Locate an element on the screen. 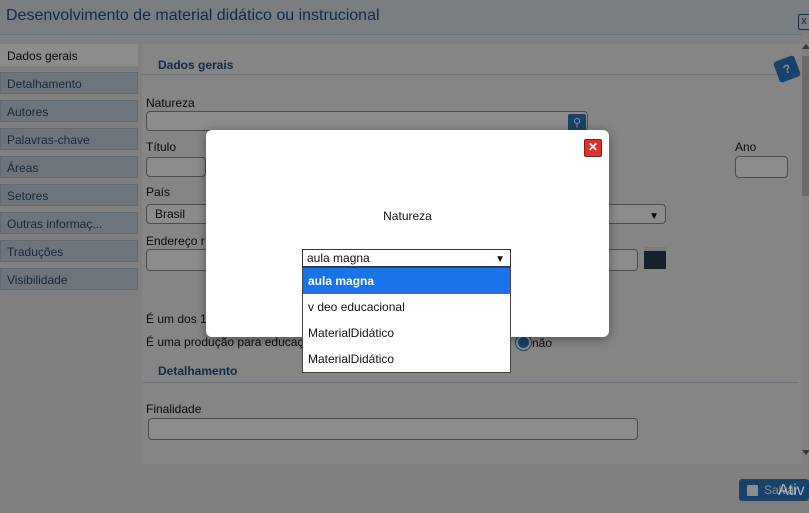 Image resolution: width=809 pixels, height=513 pixels. watermark-text: Ativ is located at coordinates (791, 490).